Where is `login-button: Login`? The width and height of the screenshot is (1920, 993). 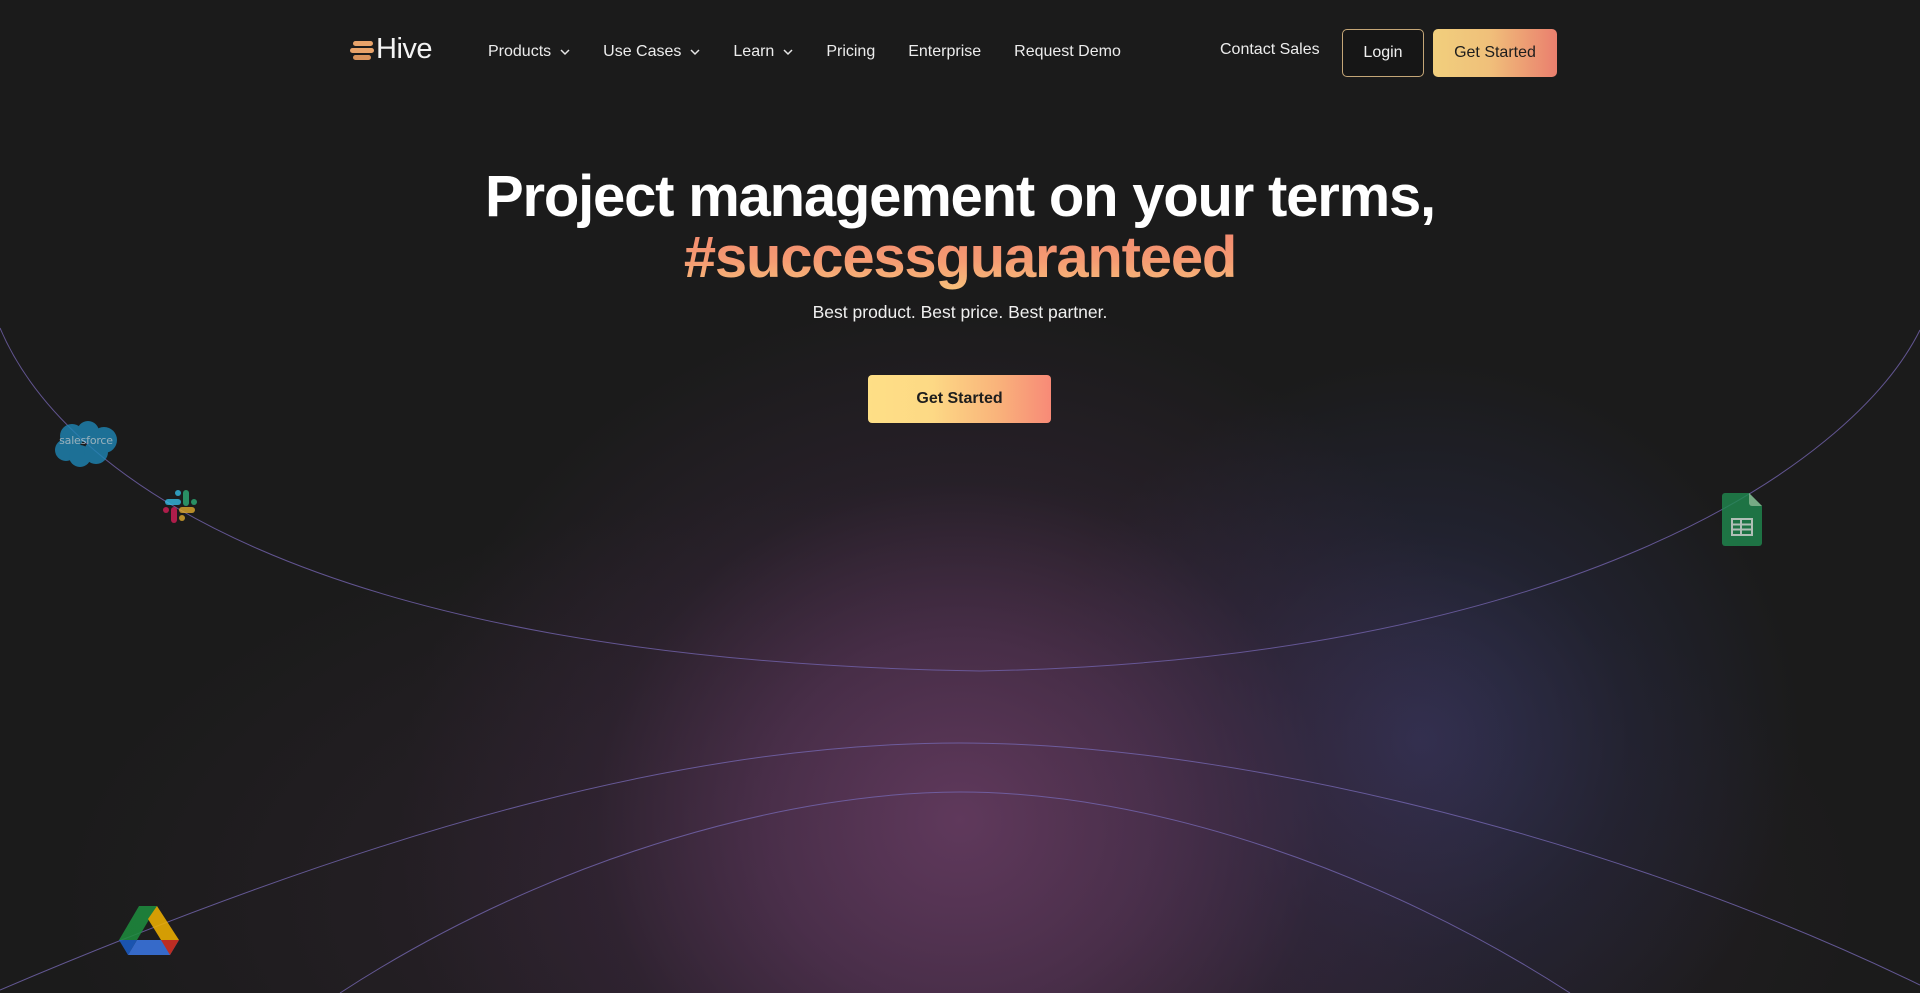
login-button: Login is located at coordinates (1383, 53).